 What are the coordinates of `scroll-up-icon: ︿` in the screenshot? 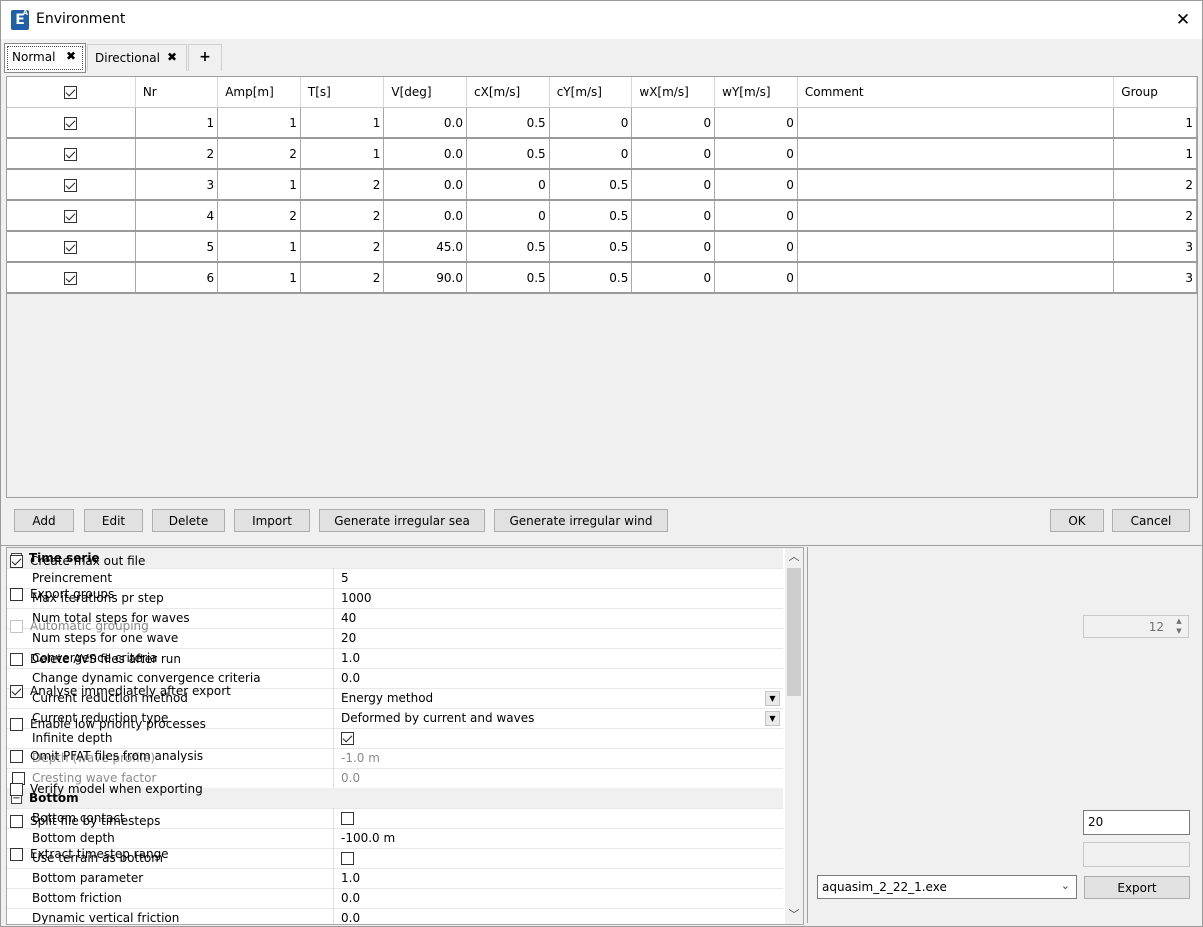 It's located at (794, 557).